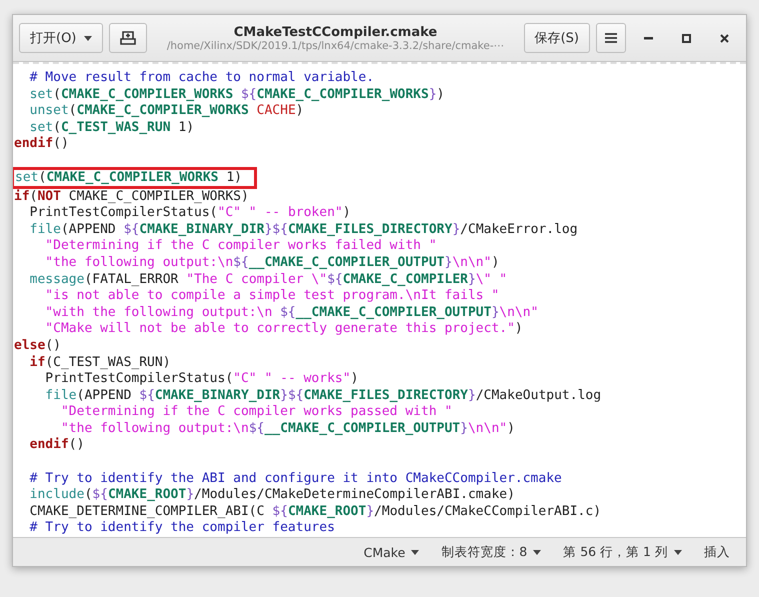  I want to click on code-line: CMAKE_DETERMINE_COMPILER_ABI(C ${CMAKE_ROOT}/Modules/CMakeCCompilerABI.c), so click(315, 512).